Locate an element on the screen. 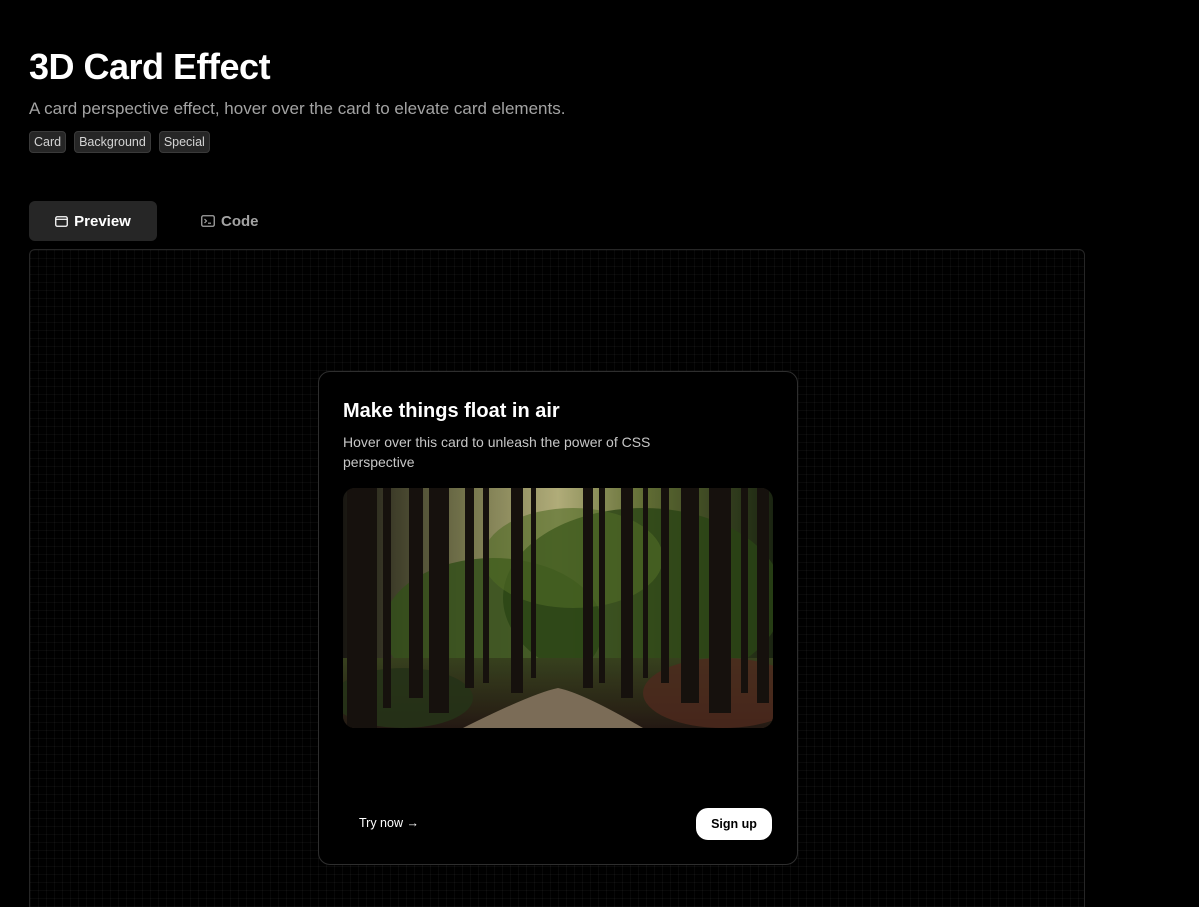 The image size is (1199, 907). card-title: Make things float in air is located at coordinates (451, 411).